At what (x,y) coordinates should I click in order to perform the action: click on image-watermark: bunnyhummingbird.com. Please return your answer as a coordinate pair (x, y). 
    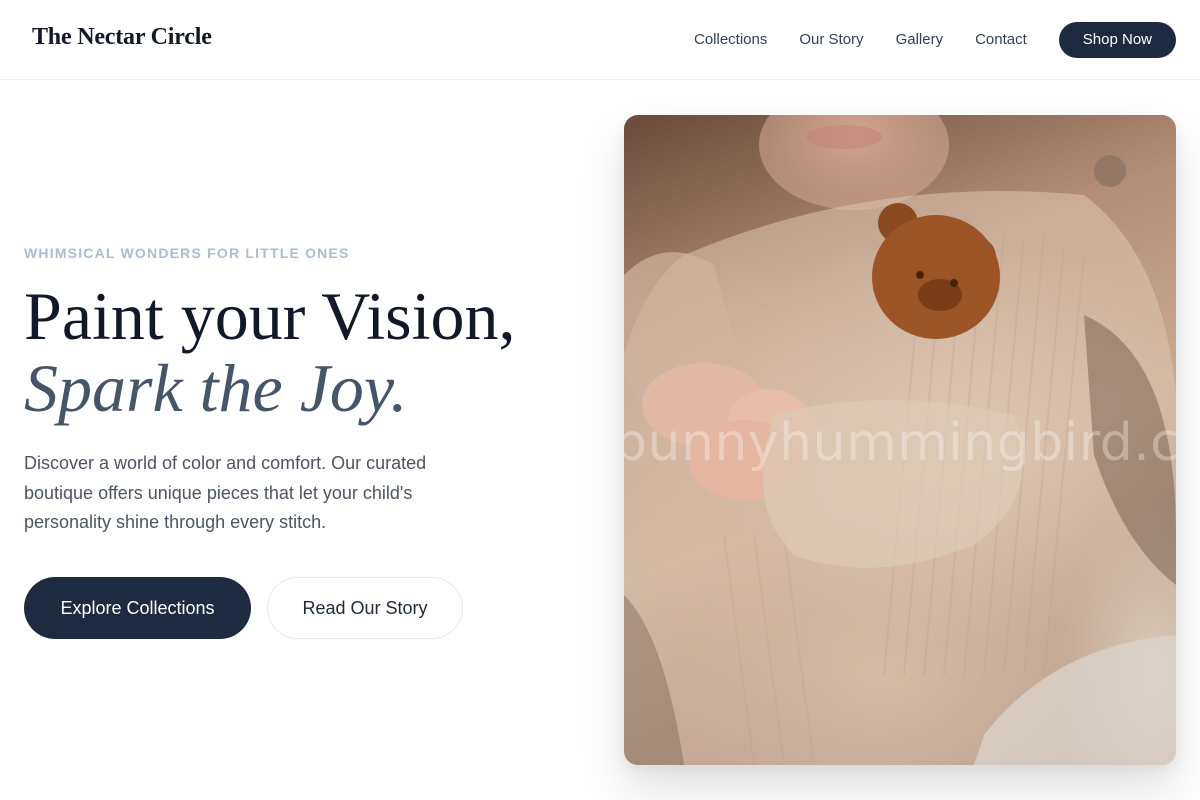
    Looking at the image, I should click on (900, 443).